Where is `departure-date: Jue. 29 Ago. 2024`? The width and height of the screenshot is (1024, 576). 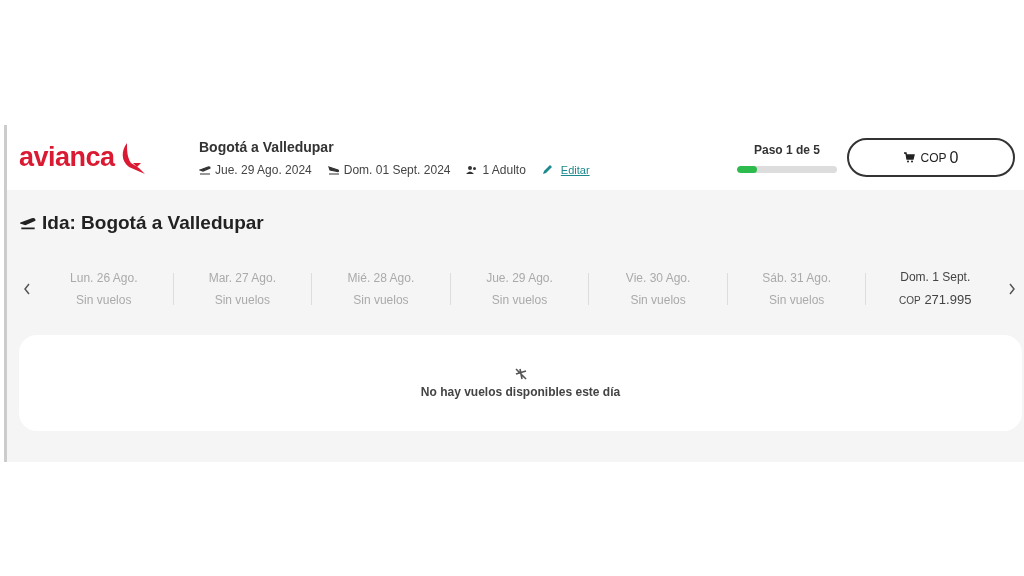
departure-date: Jue. 29 Ago. 2024 is located at coordinates (263, 169).